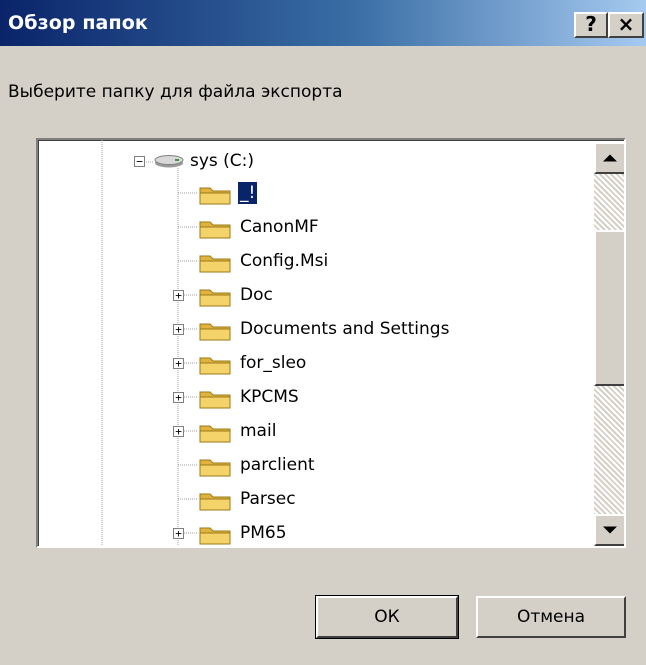 This screenshot has width=646, height=665. Describe the element at coordinates (268, 499) in the screenshot. I see `tree-item-label: Parsec` at that location.